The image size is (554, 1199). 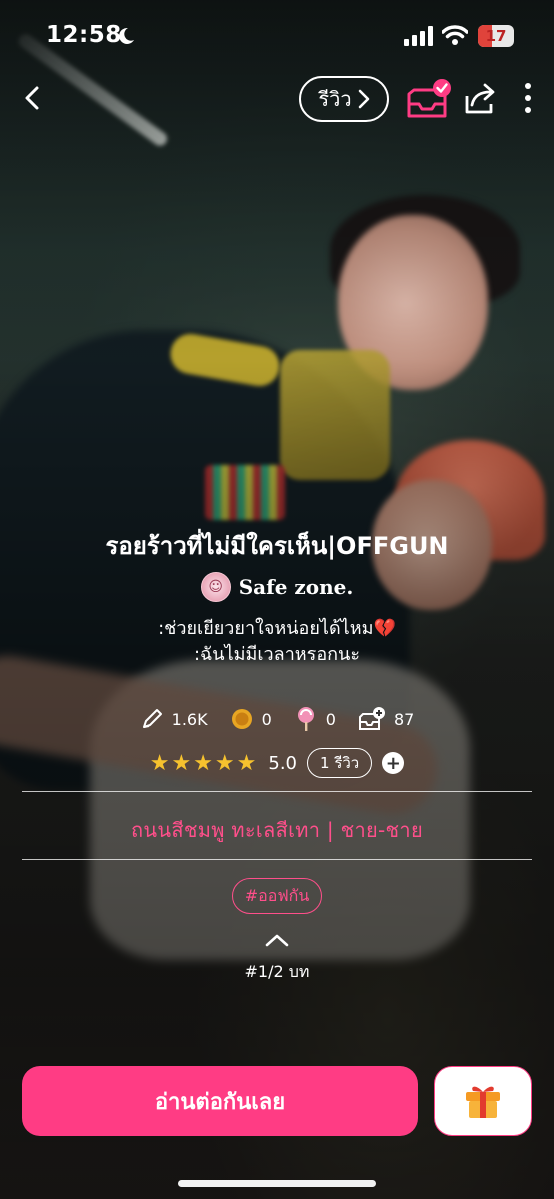 I want to click on back-chevron-icon, so click(x=32, y=98).